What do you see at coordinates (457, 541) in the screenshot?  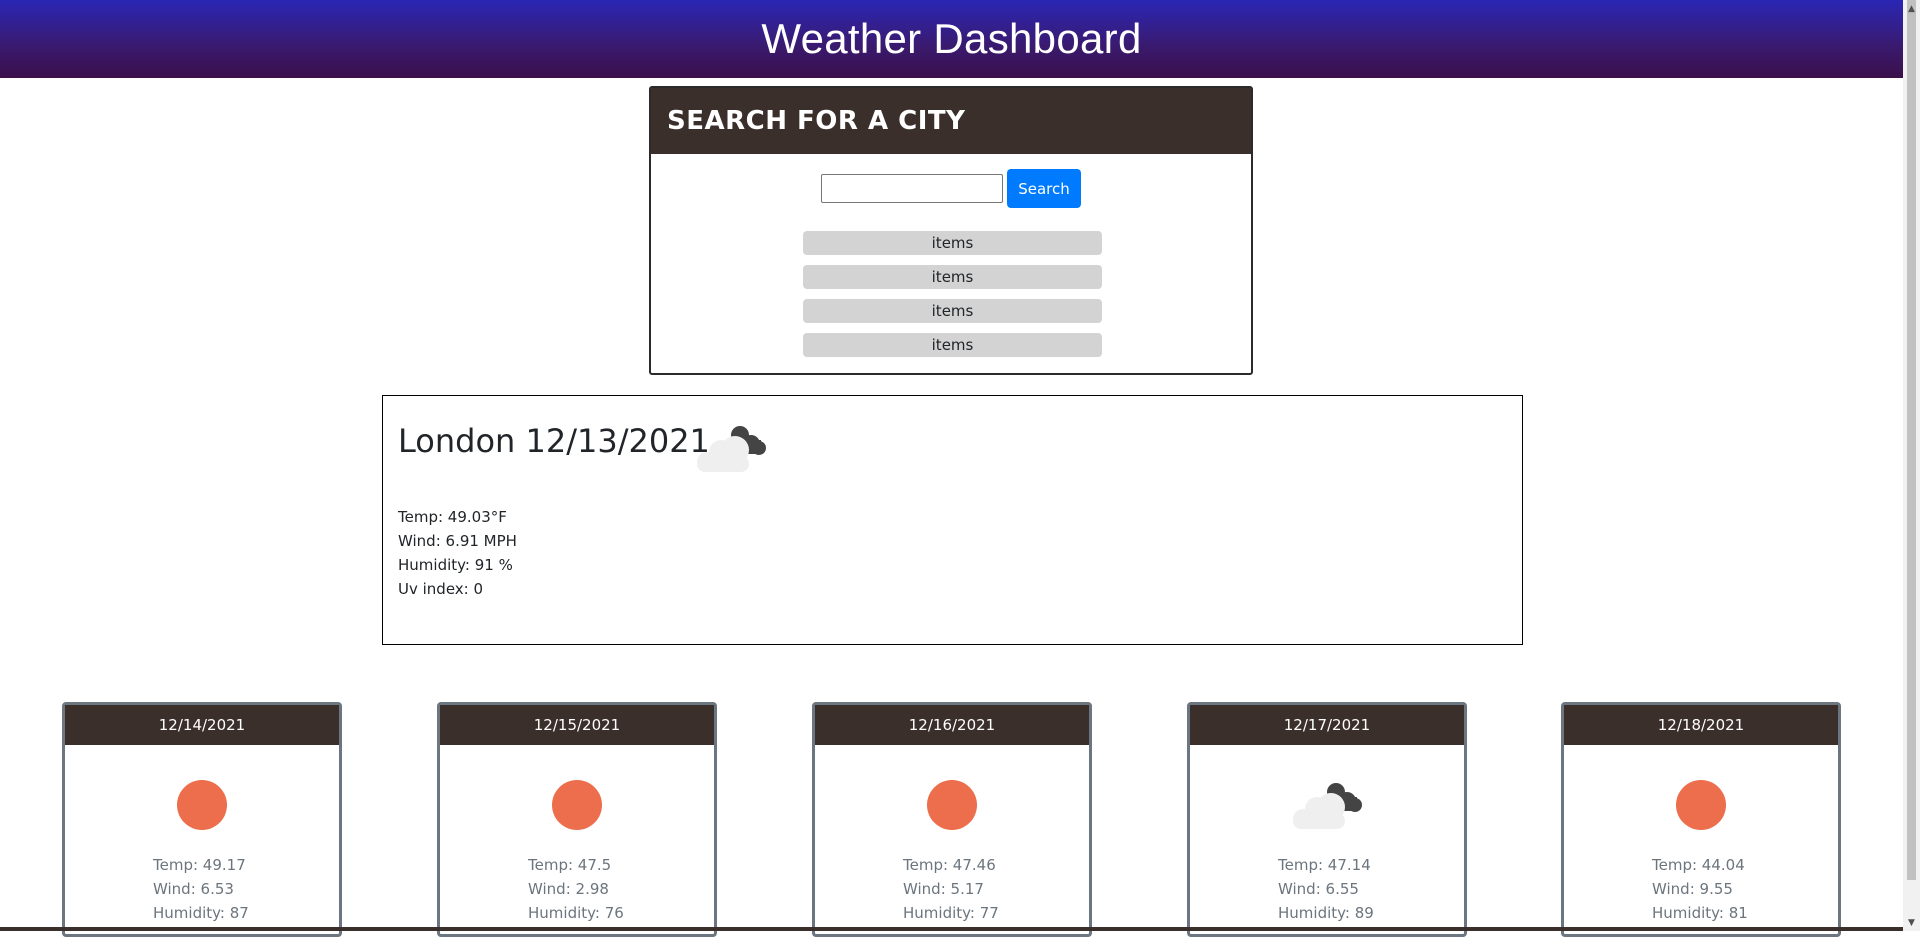 I see `current-wind: Wind: 6.91 MPH` at bounding box center [457, 541].